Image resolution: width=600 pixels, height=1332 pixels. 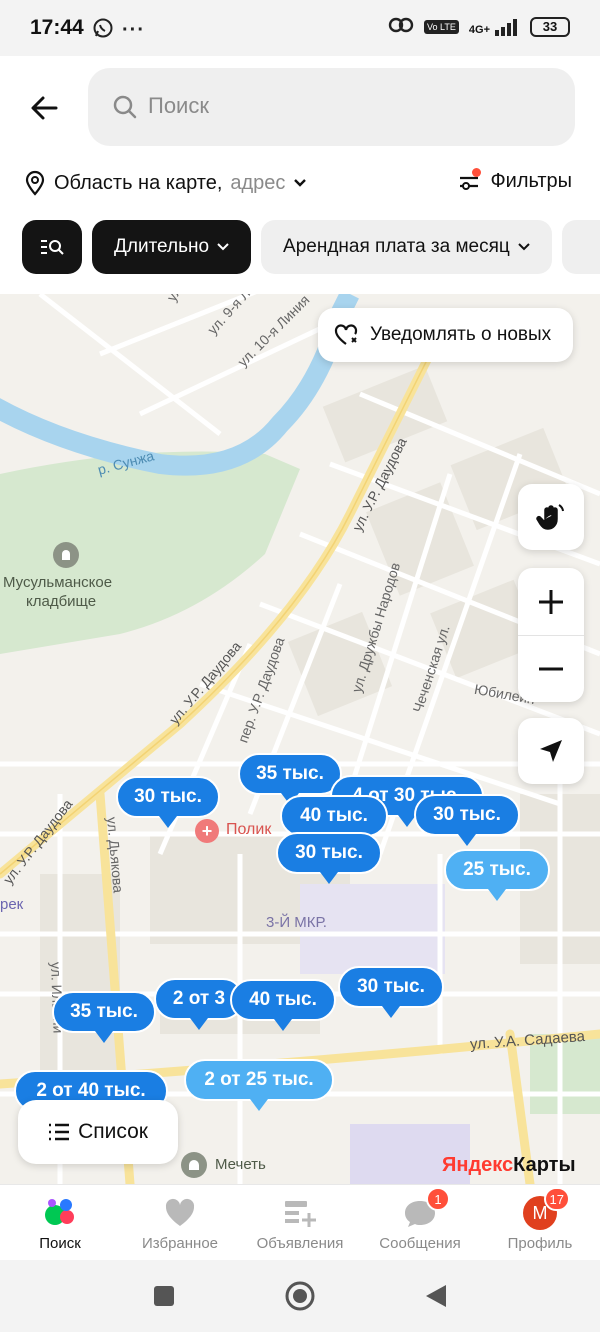 I want to click on map-label-cemetery: кладбище, so click(x=61, y=601).